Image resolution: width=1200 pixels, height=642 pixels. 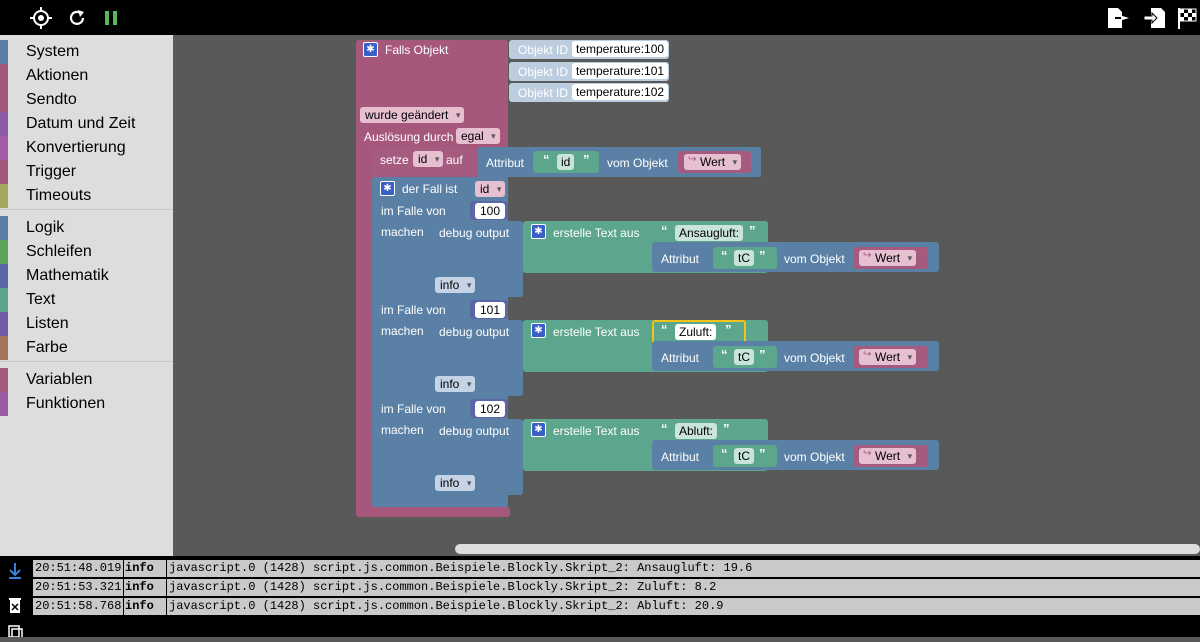 What do you see at coordinates (15, 571) in the screenshot?
I see `scroll-down-icon` at bounding box center [15, 571].